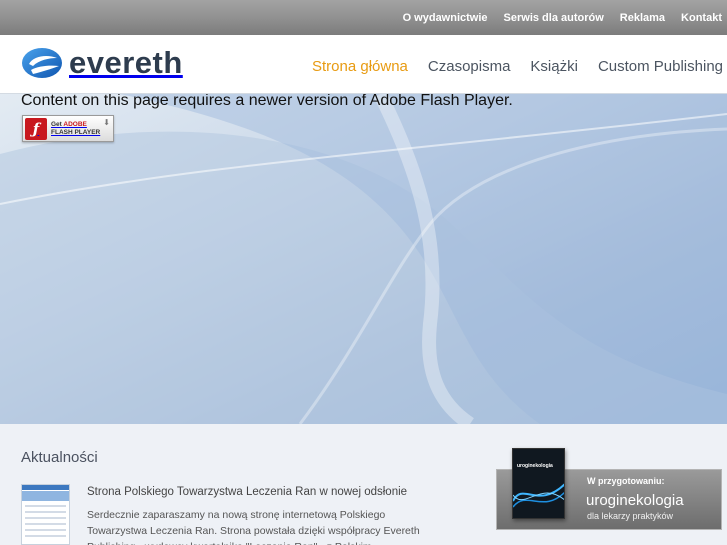  I want to click on get-flash-button: ƒ Get ADOBE FLASH PLAYER ⬇, so click(68, 128).